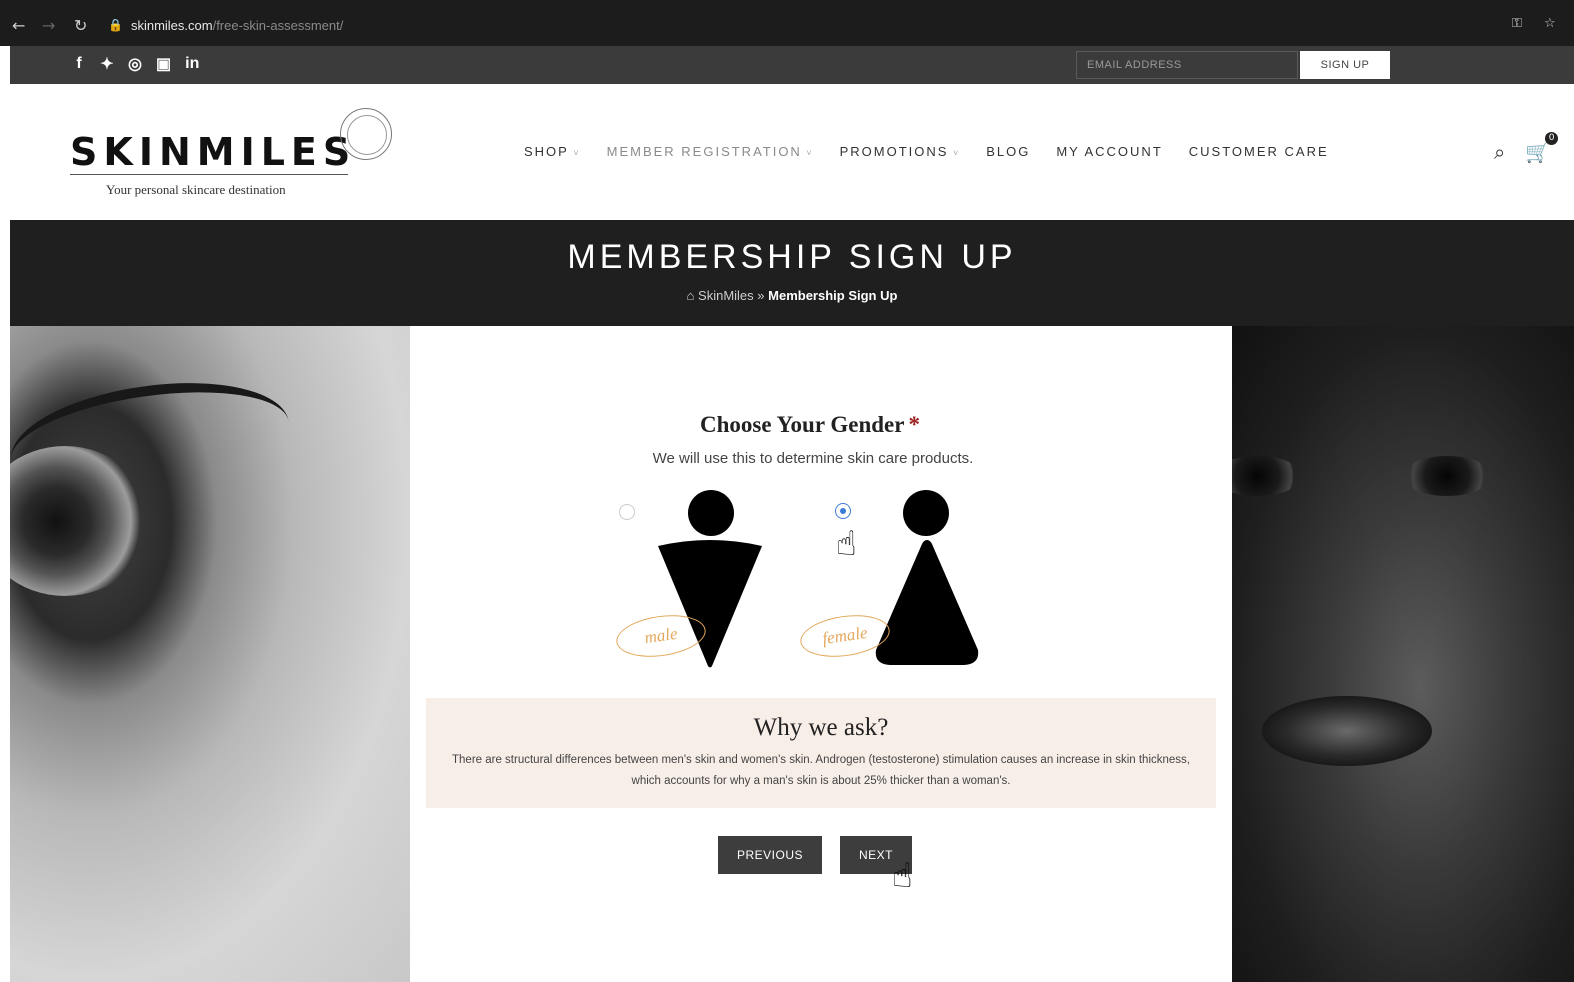 Image resolution: width=1574 pixels, height=982 pixels. What do you see at coordinates (163, 64) in the screenshot?
I see `youtube-icon: ▣` at bounding box center [163, 64].